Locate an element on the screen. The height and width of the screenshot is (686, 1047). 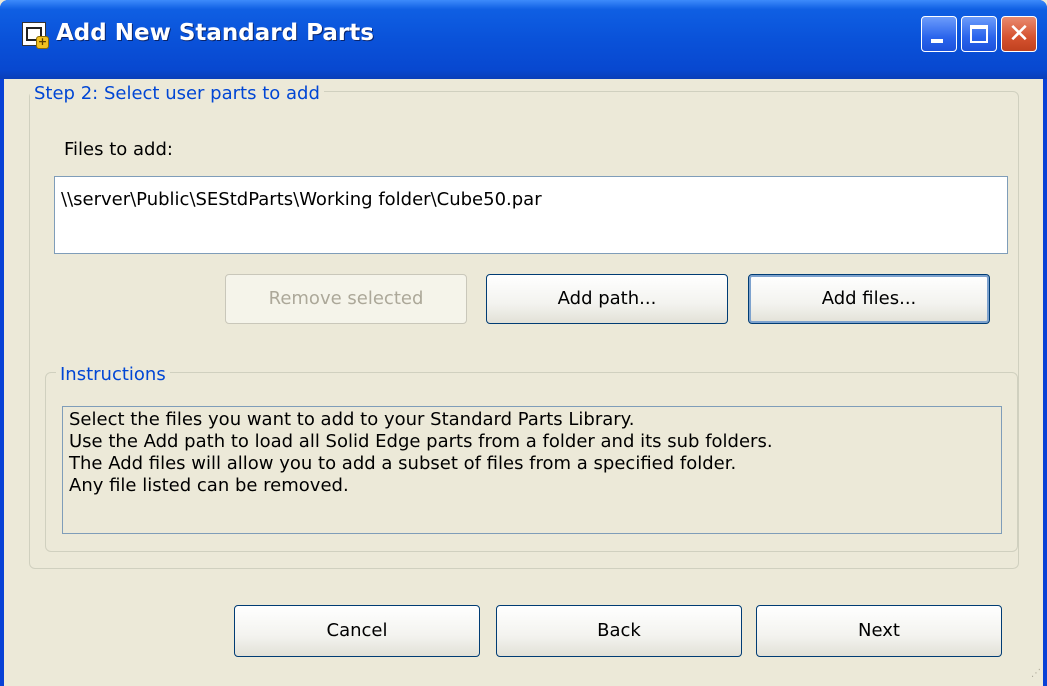
cancel-button: Cancel is located at coordinates (357, 631).